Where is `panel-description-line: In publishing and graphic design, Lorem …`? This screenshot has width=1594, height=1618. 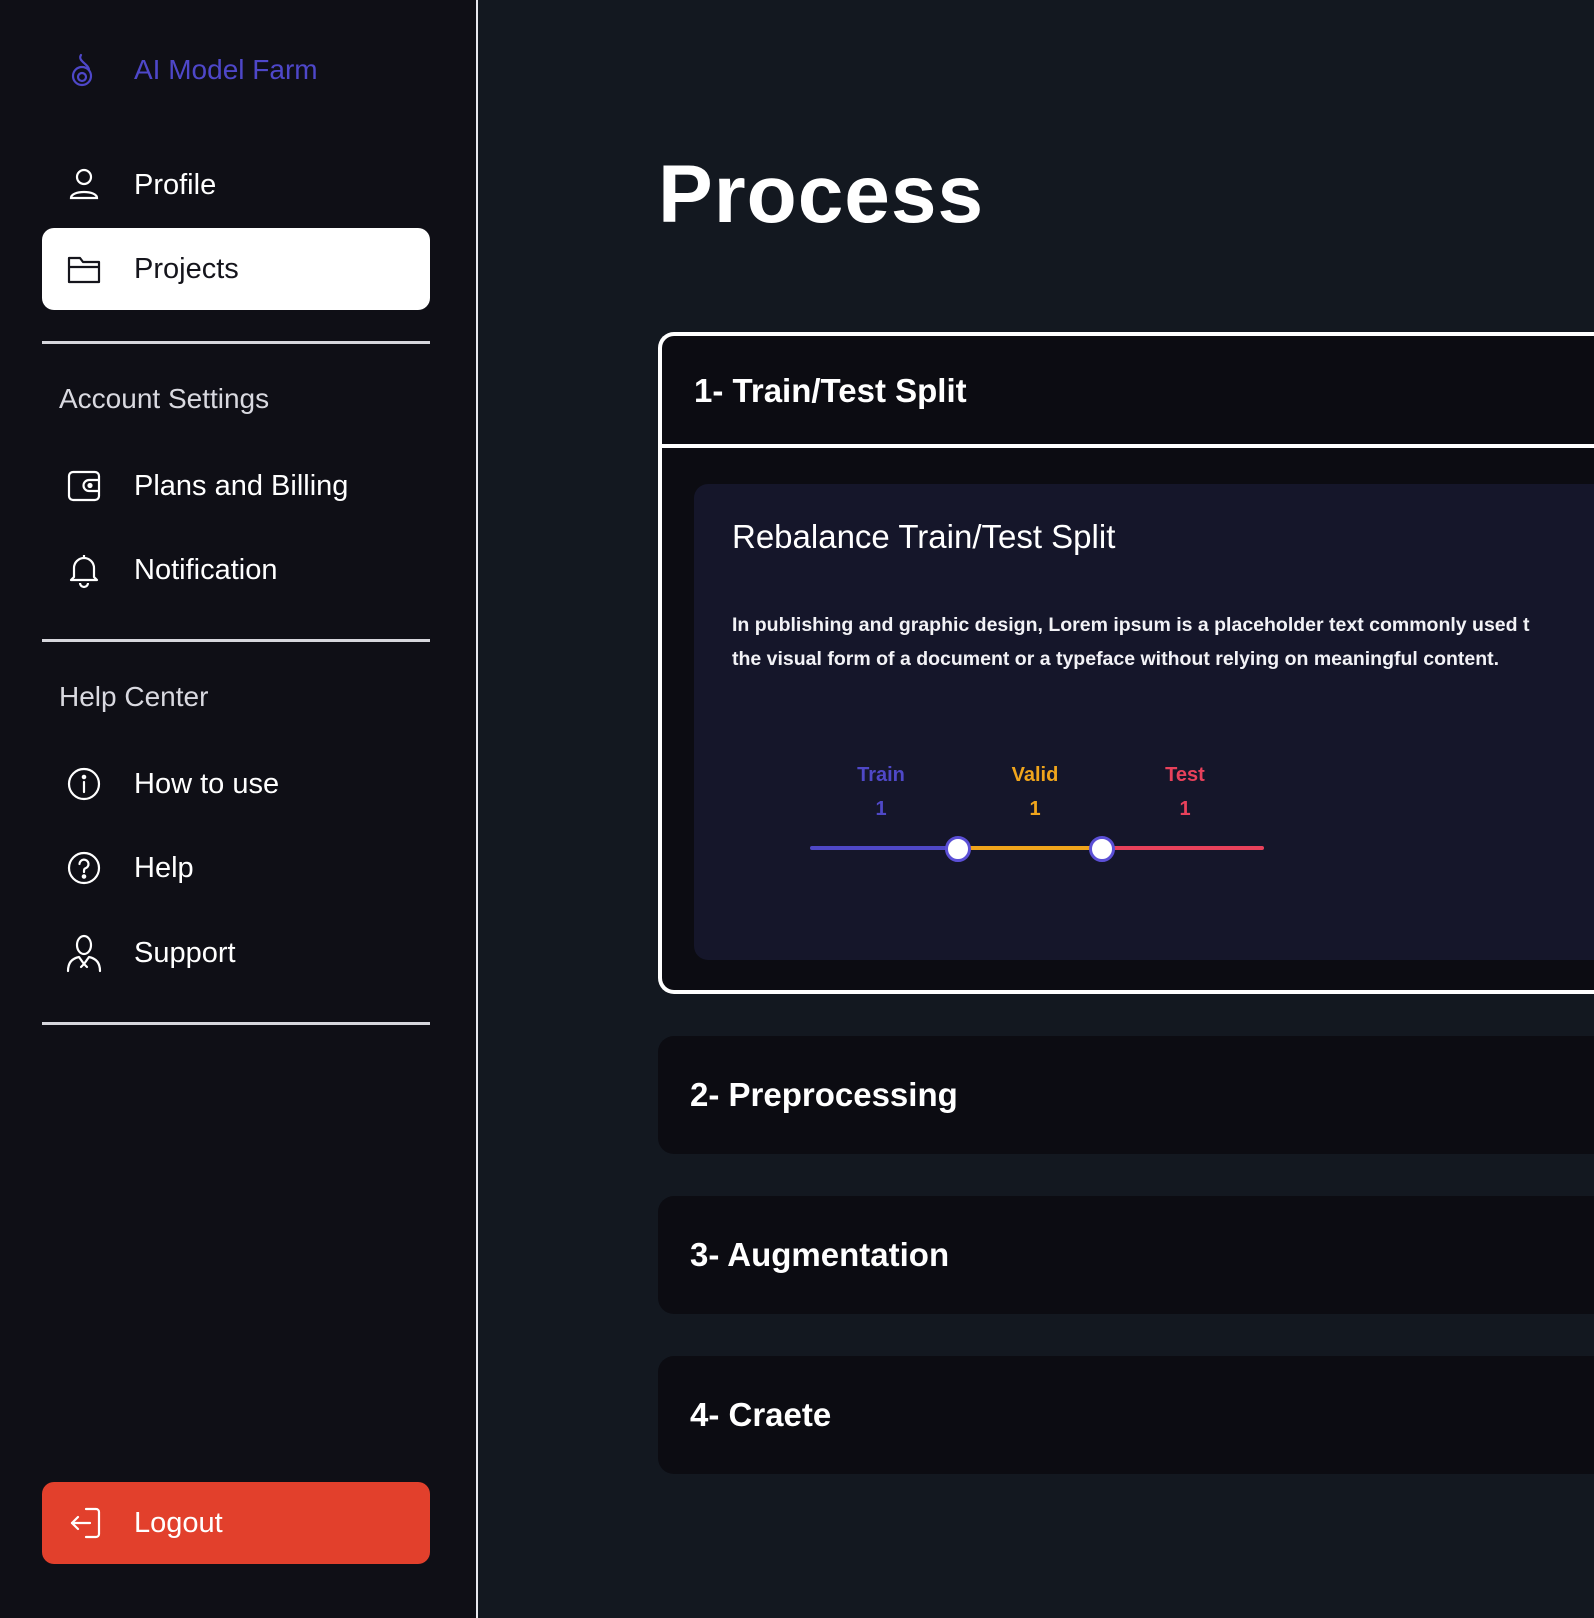 panel-description-line: In publishing and graphic design, Lorem … is located at coordinates (1131, 625).